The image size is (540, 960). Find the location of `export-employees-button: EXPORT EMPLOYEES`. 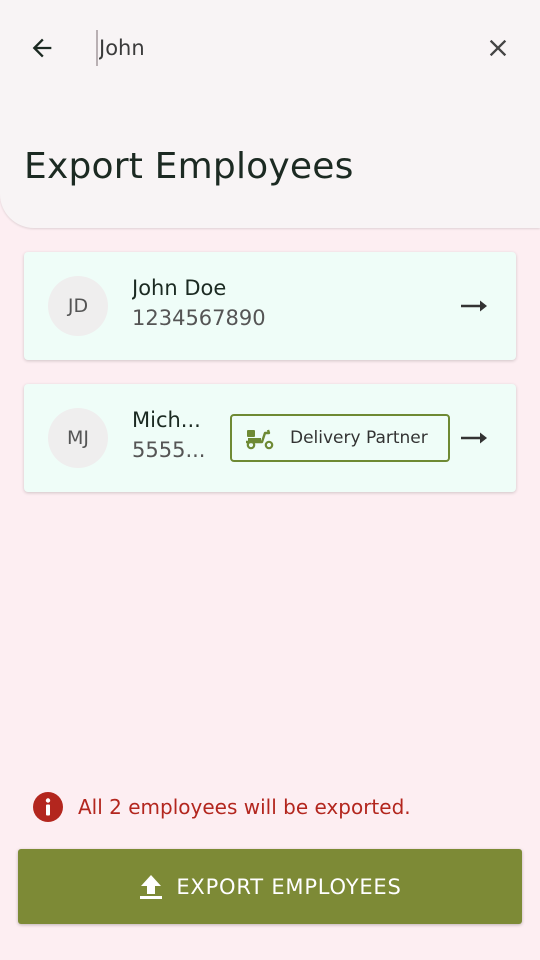

export-employees-button: EXPORT EMPLOYEES is located at coordinates (270, 886).